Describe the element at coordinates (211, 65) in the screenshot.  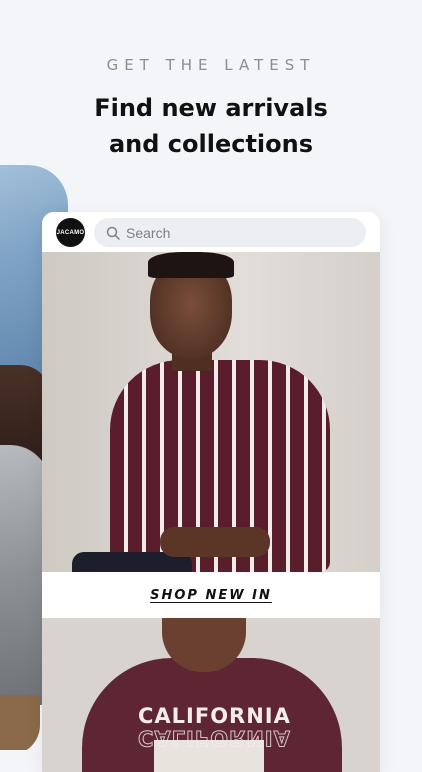
I see `eyebrow-text: GET THE LATEST` at that location.